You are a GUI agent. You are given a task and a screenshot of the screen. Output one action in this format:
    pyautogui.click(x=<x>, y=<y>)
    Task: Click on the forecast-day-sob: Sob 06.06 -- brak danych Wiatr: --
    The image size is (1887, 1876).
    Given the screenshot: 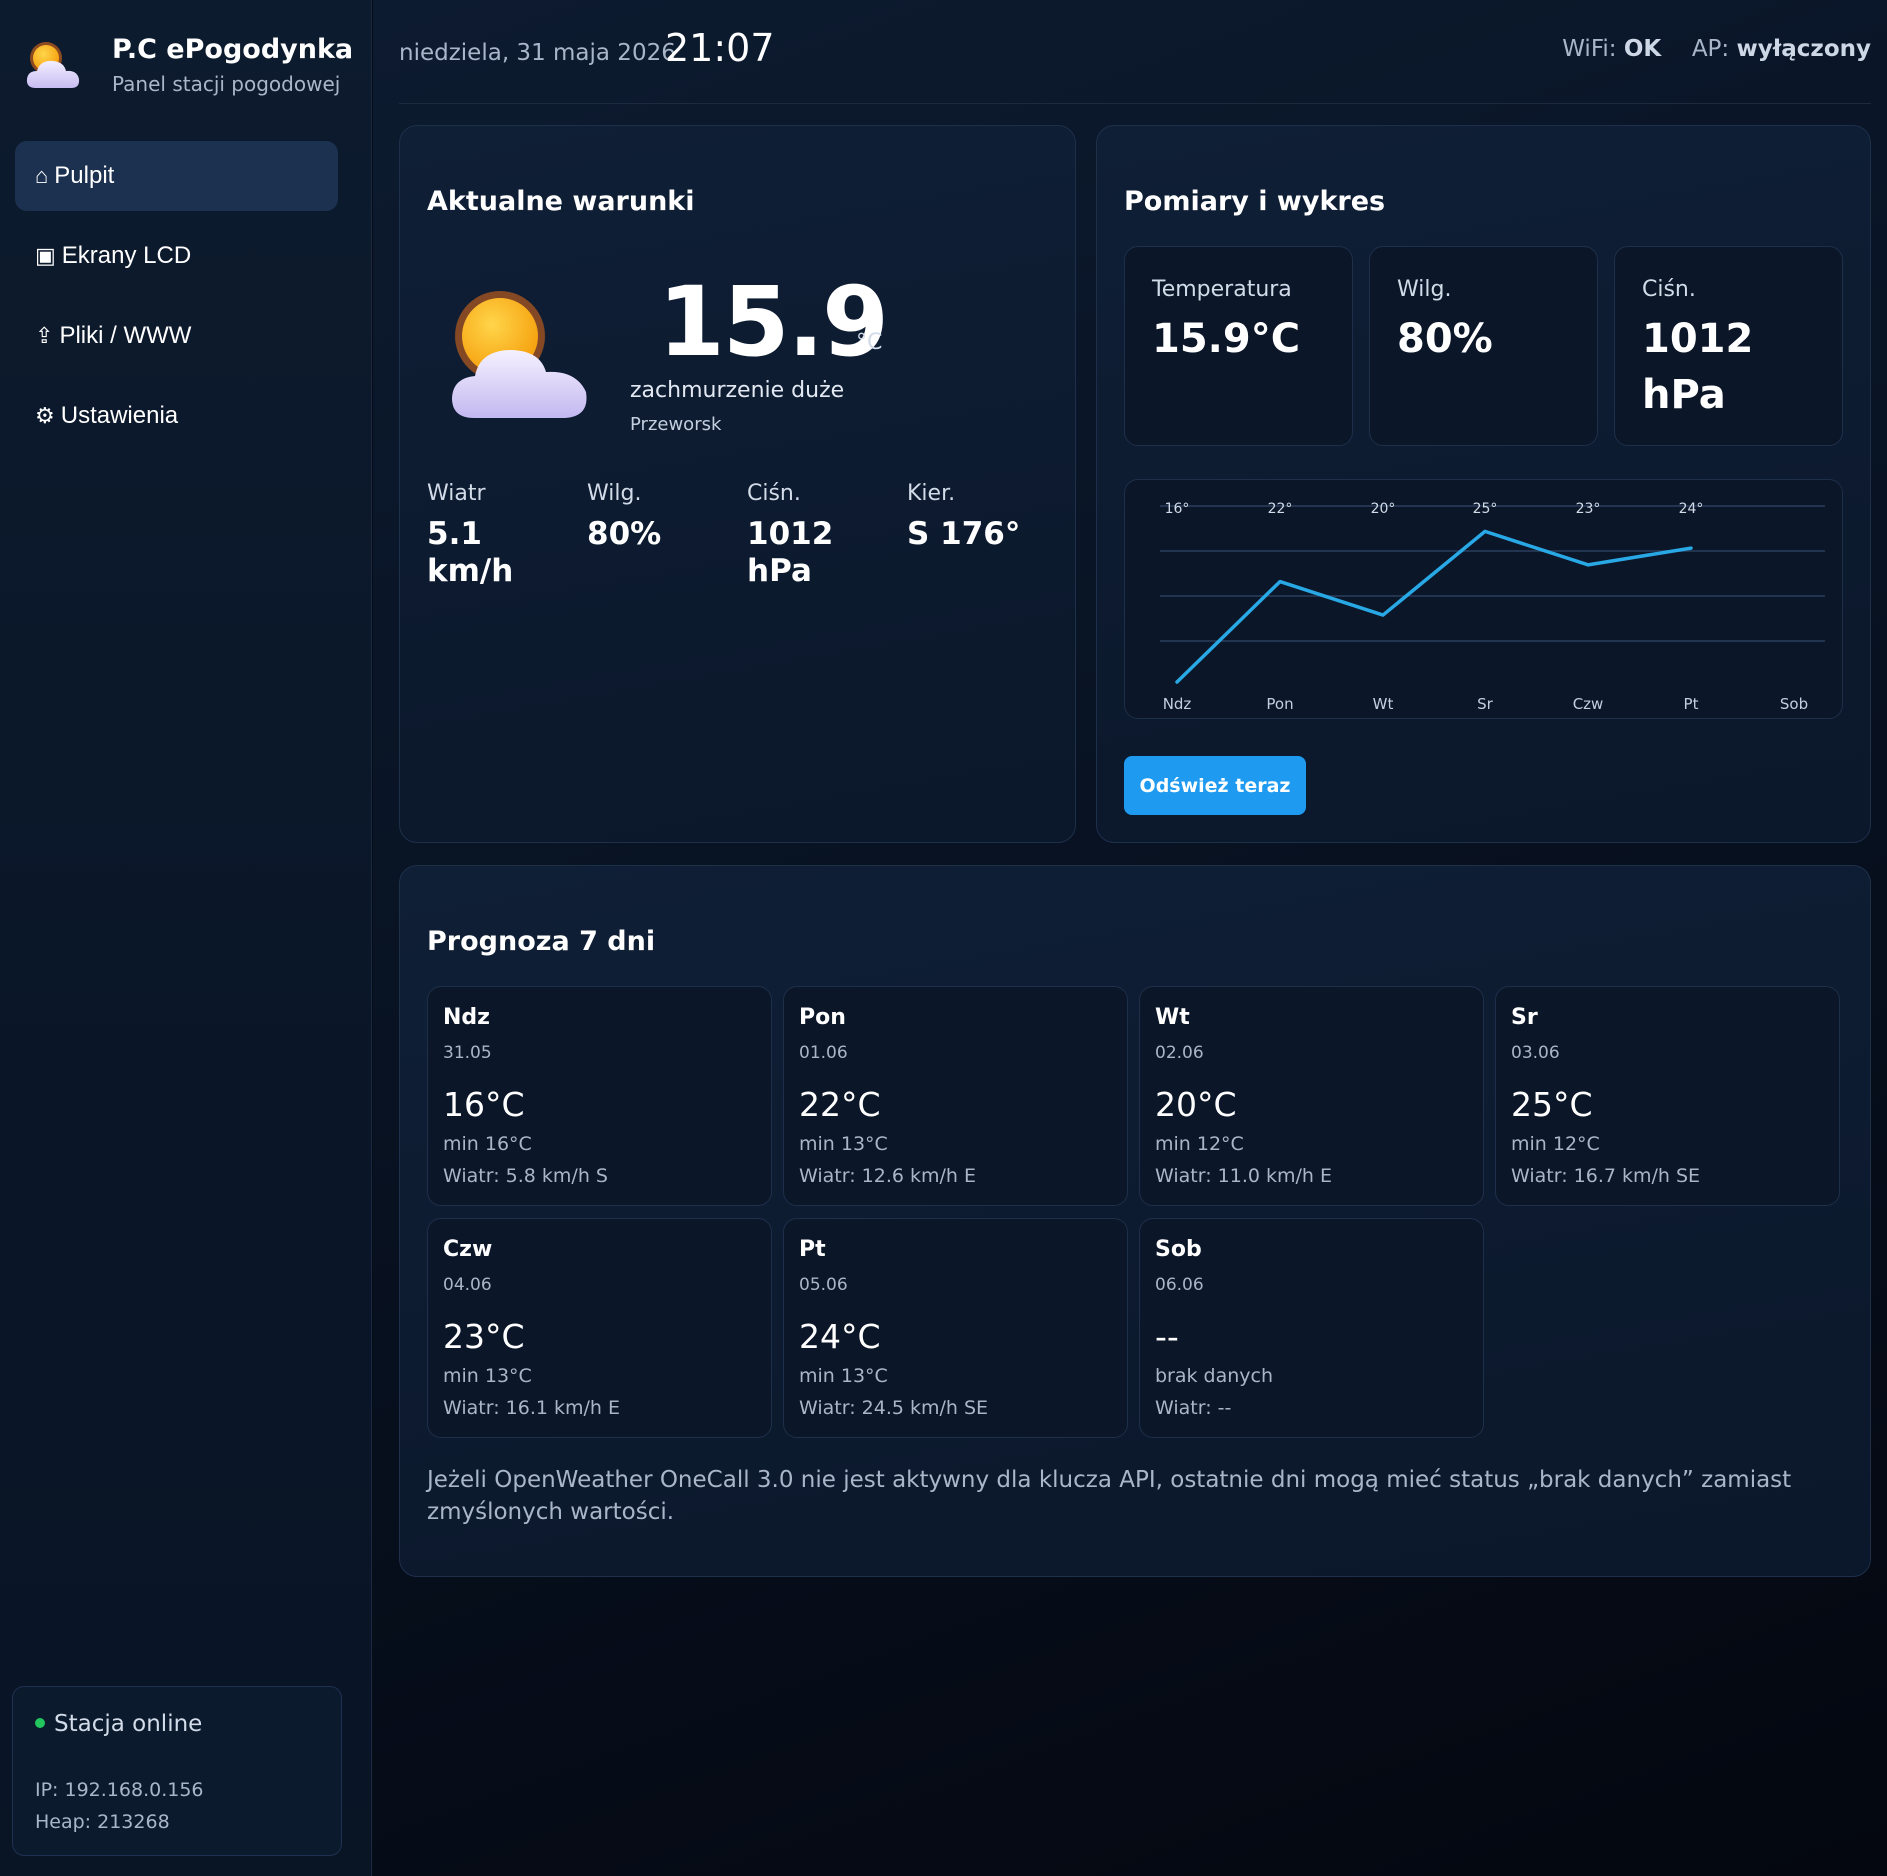 What is the action you would take?
    pyautogui.click(x=1311, y=1328)
    